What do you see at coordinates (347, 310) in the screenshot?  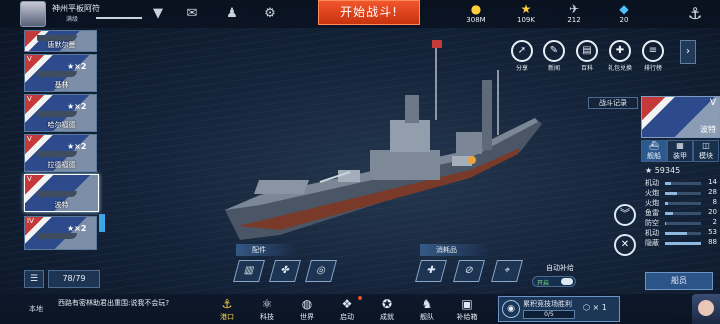 I see `nav-launch: ❖ 启动` at bounding box center [347, 310].